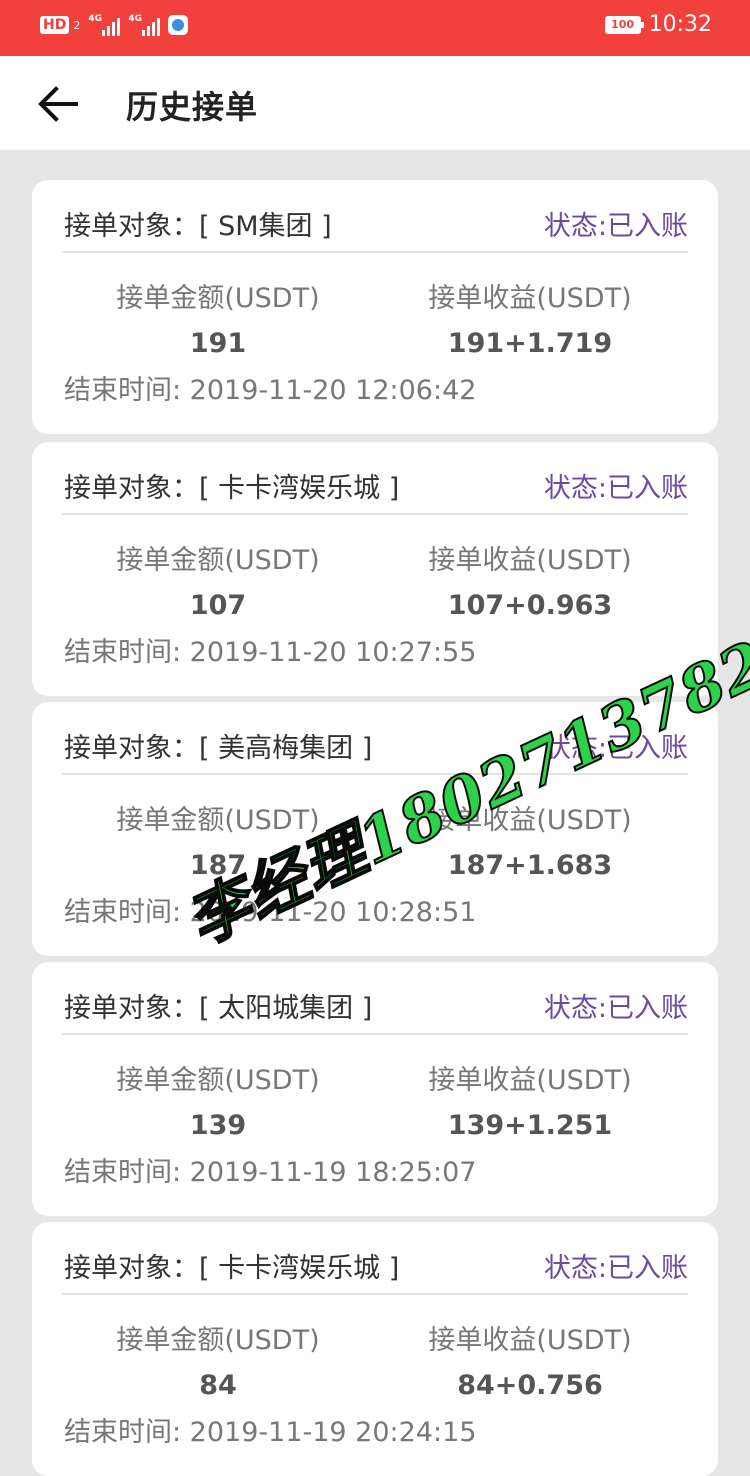 The width and height of the screenshot is (750, 1476). I want to click on status-bar: HD 2 4G 4G 100 10:32, so click(375, 28).